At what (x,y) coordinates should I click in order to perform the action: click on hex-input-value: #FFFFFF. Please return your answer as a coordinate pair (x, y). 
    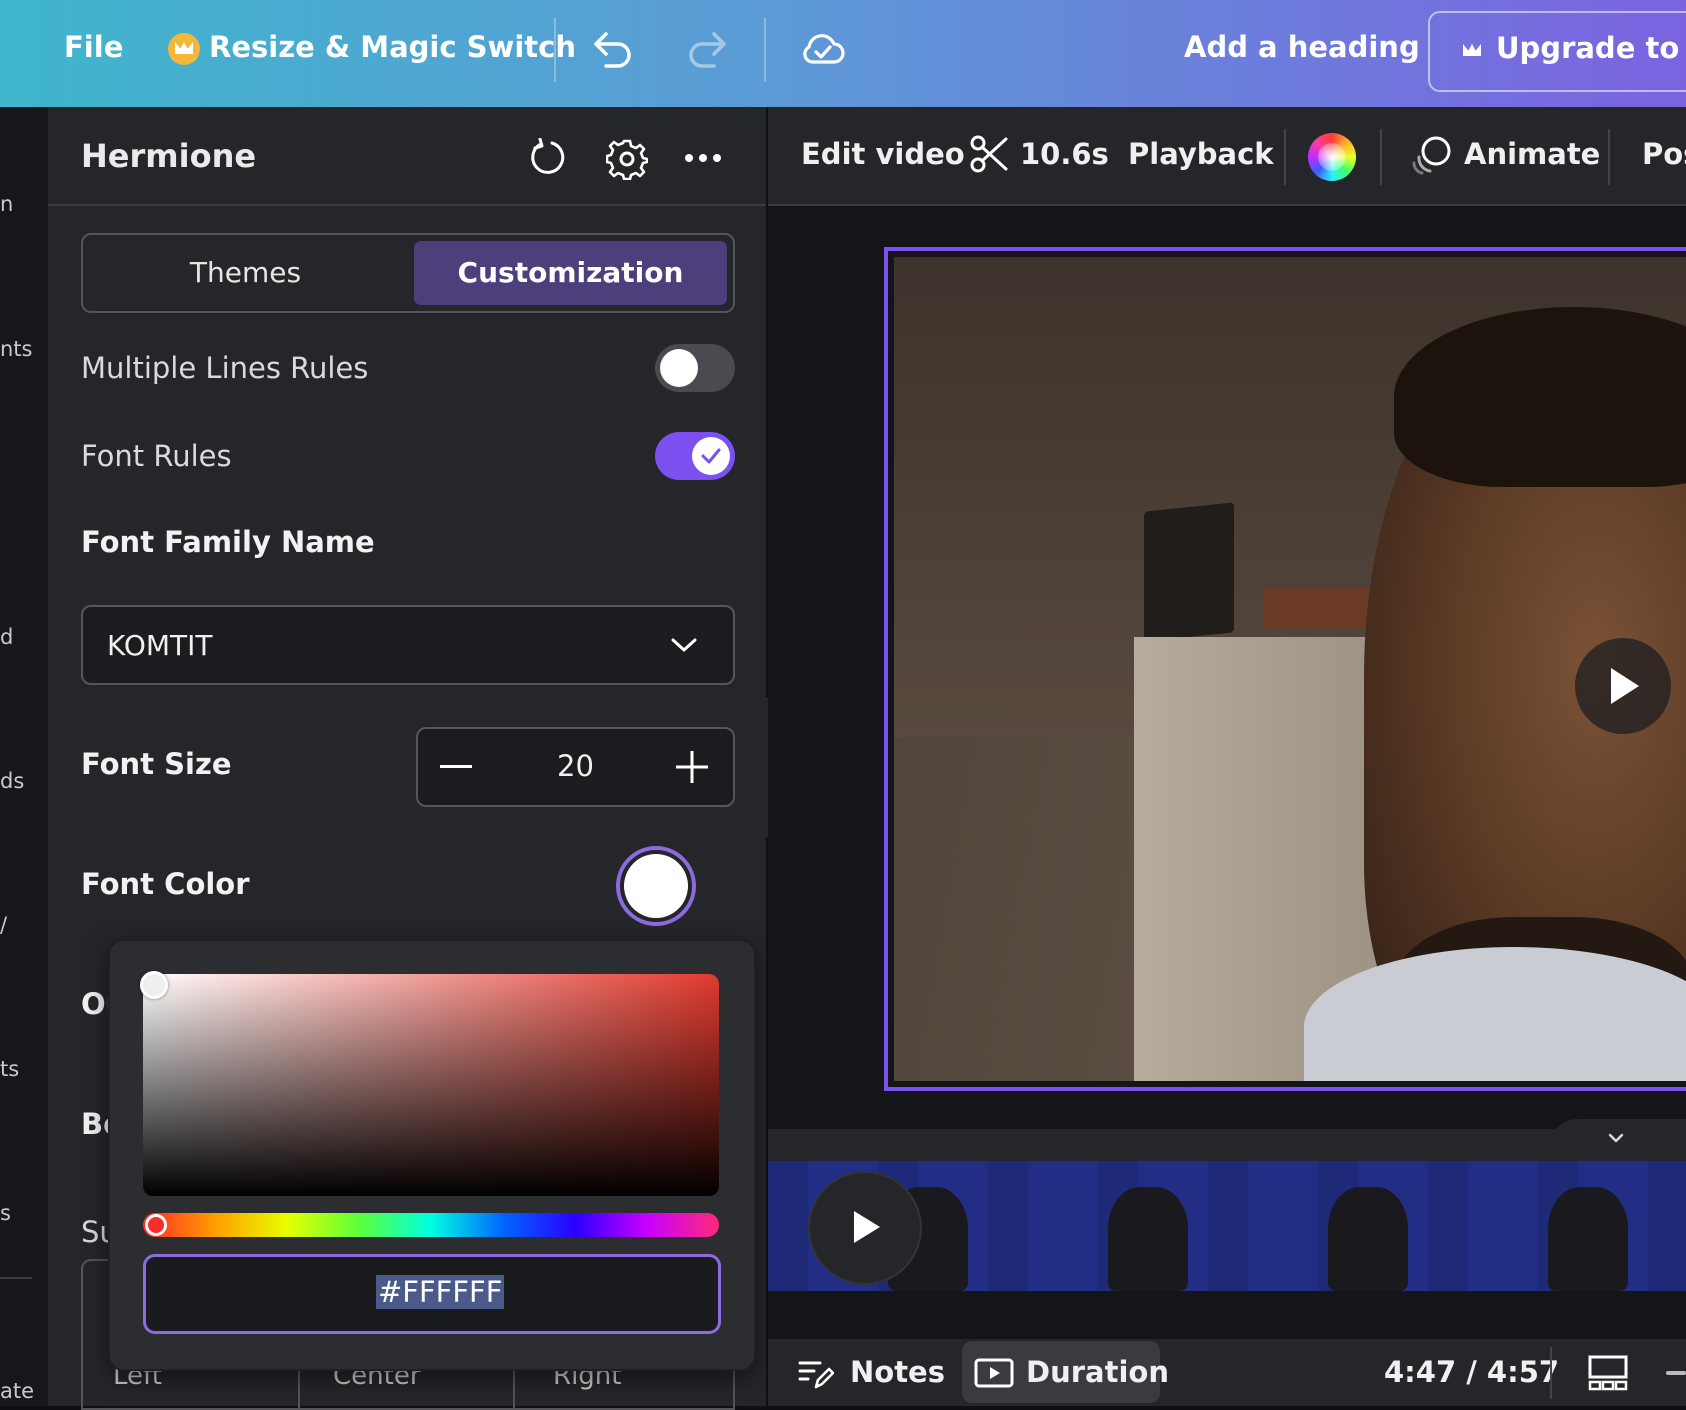
    Looking at the image, I should click on (440, 1292).